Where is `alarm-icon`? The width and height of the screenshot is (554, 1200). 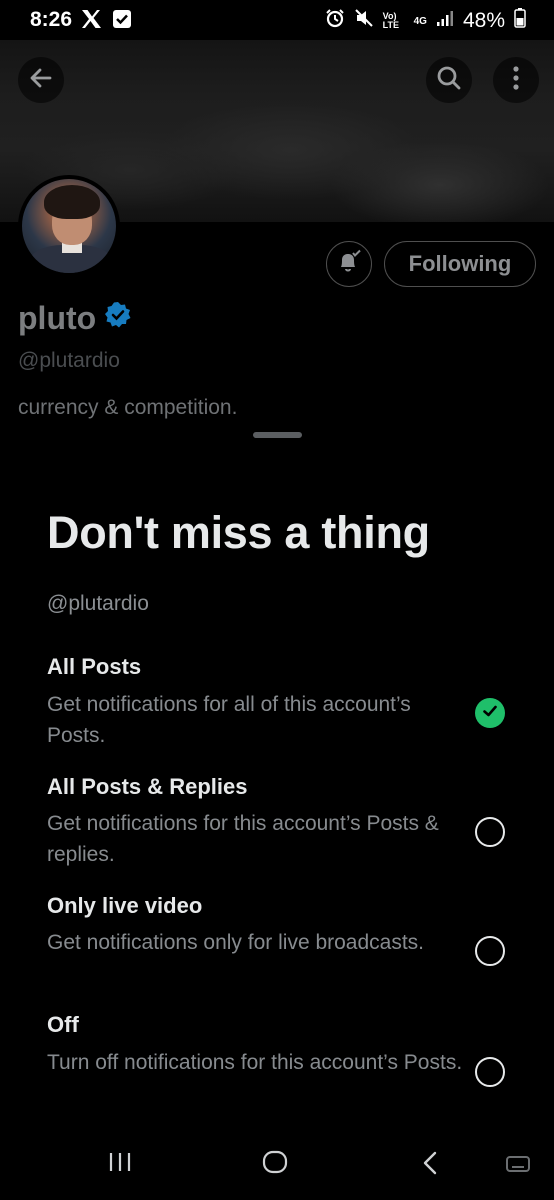 alarm-icon is located at coordinates (335, 21).